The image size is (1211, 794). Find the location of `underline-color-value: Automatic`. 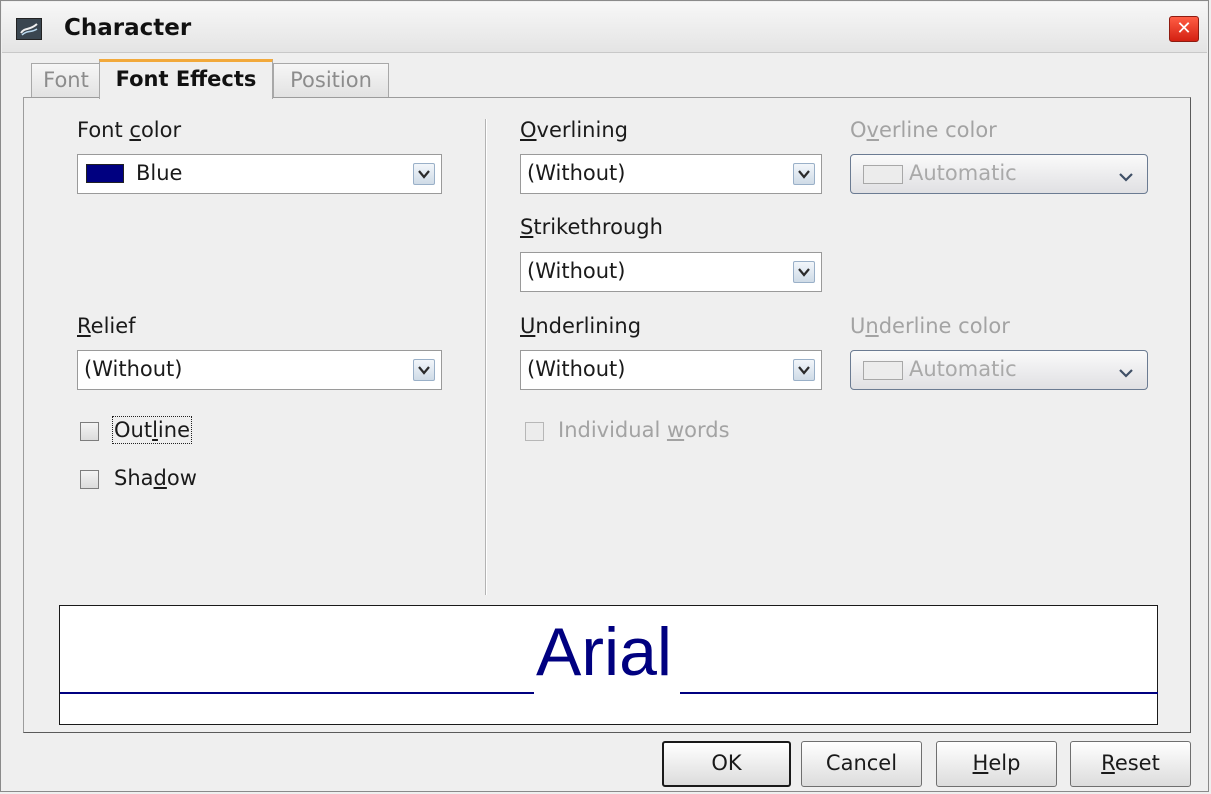

underline-color-value: Automatic is located at coordinates (963, 369).